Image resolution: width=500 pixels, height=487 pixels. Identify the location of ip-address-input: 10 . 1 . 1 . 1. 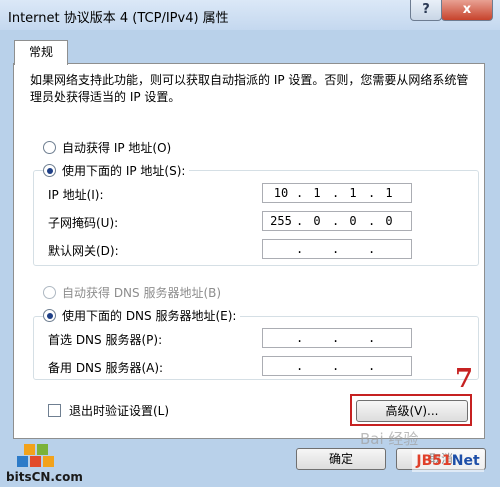
(337, 193).